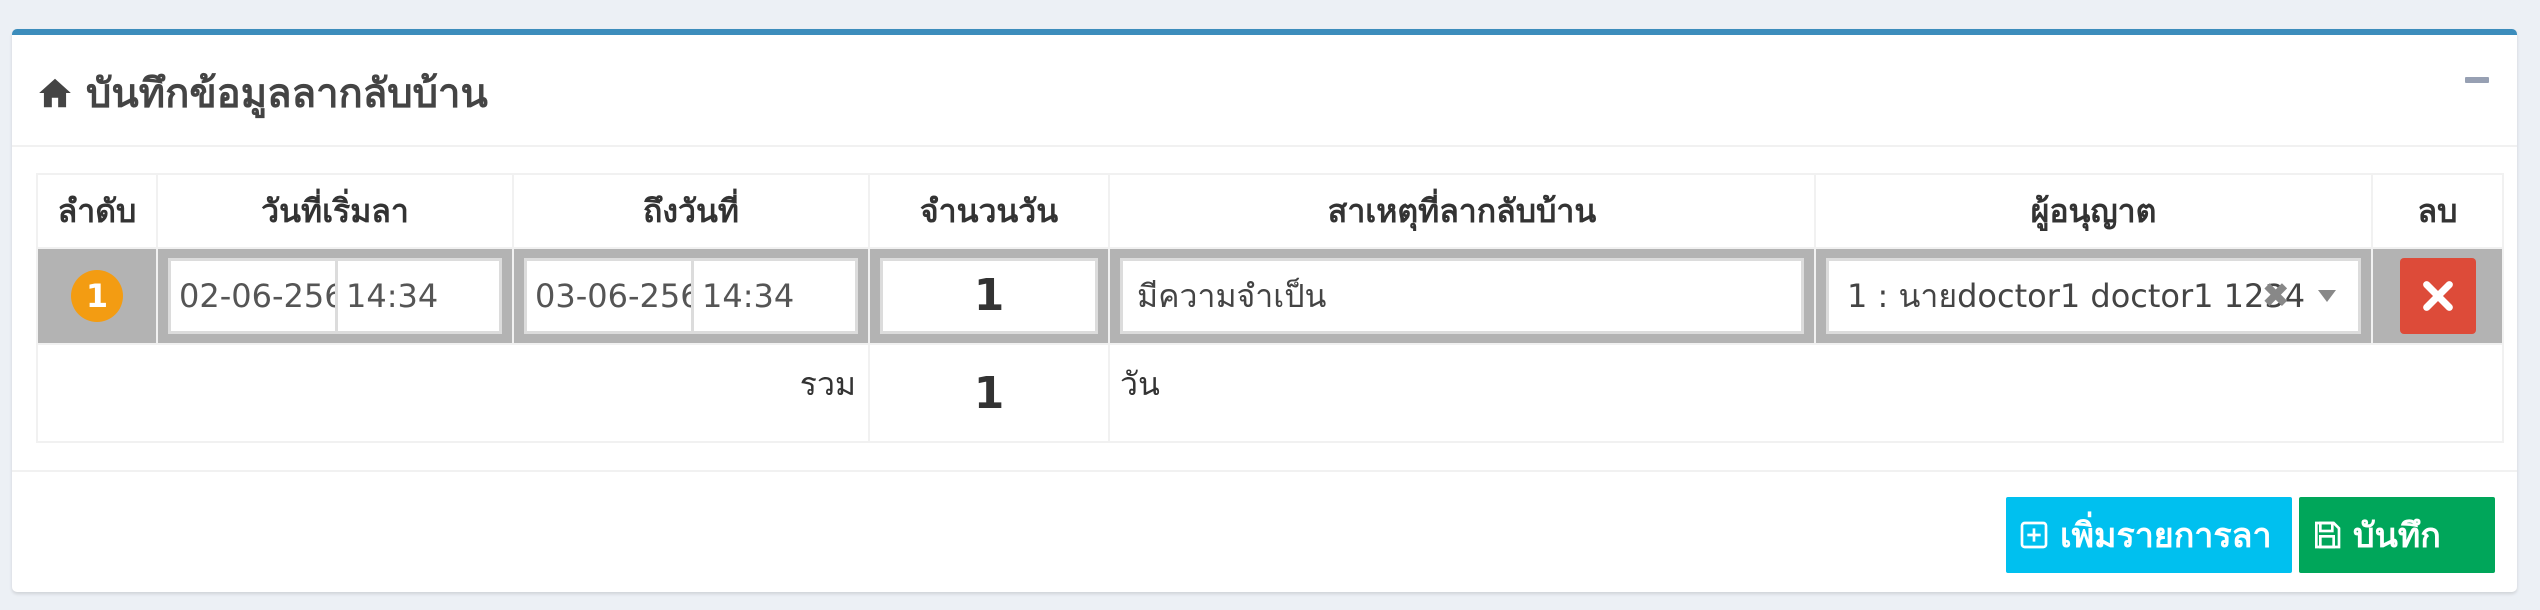  What do you see at coordinates (453, 393) in the screenshot?
I see `summary-label: รวม` at bounding box center [453, 393].